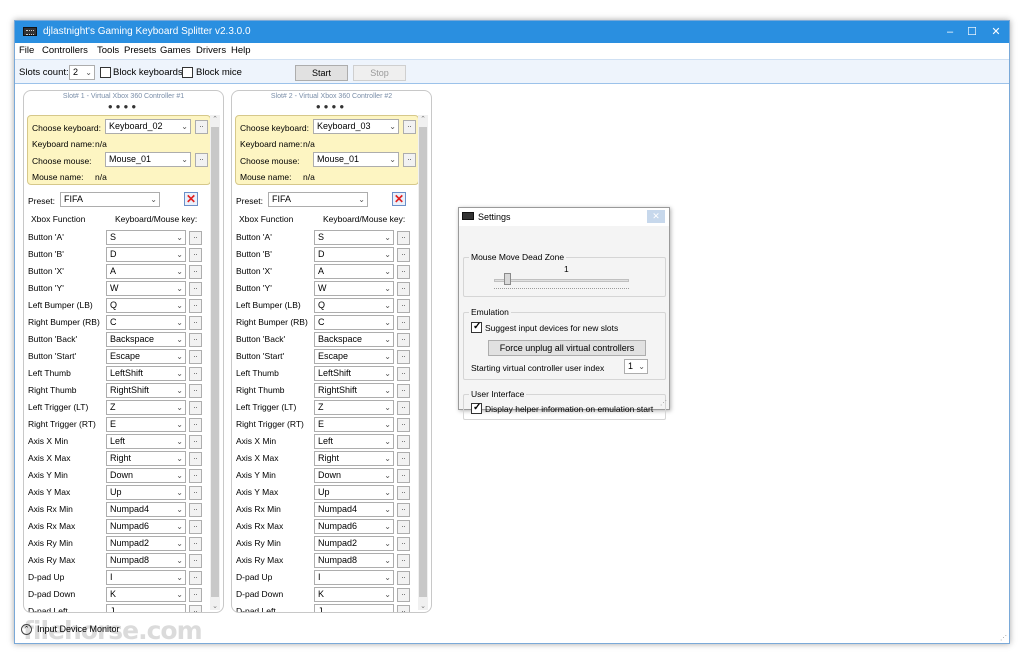 The height and width of the screenshot is (656, 1024). Describe the element at coordinates (78, 629) in the screenshot. I see `input-device-monitor-toggle: Input Device Monitor` at that location.